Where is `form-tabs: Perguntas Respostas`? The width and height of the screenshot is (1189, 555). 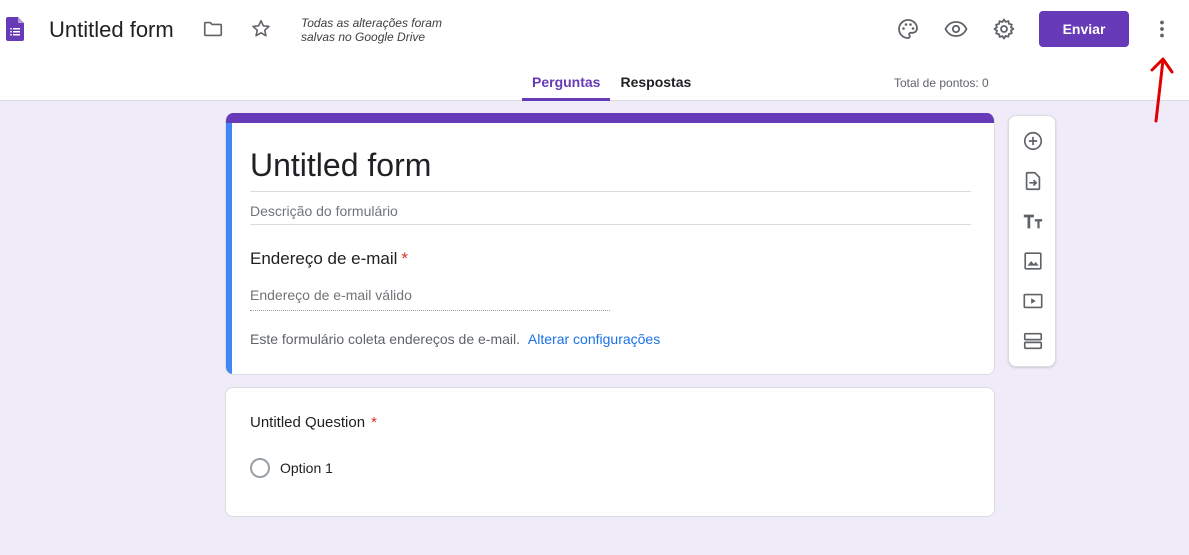 form-tabs: Perguntas Respostas is located at coordinates (611, 82).